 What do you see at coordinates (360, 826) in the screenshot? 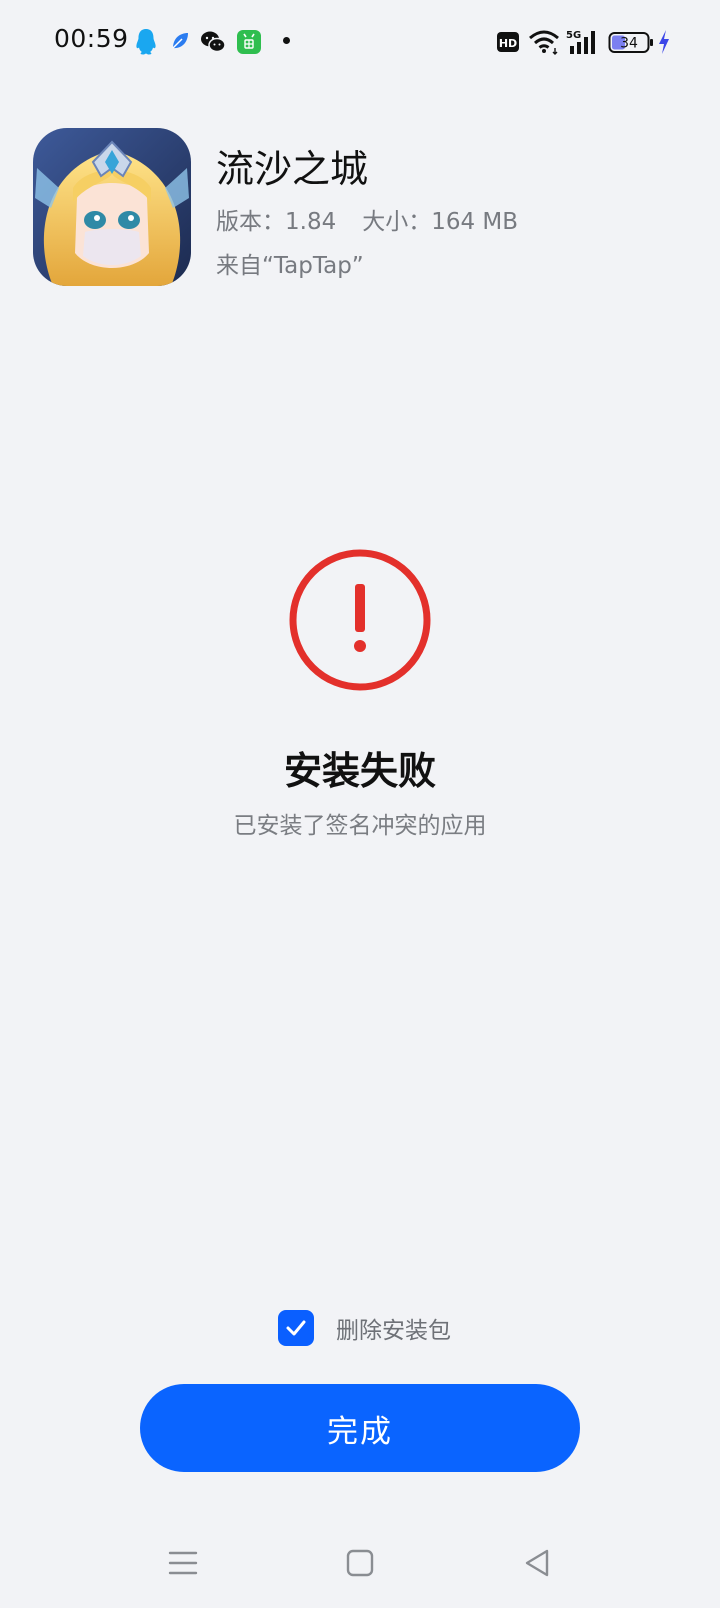
I see `result-reason: 已安装了签名冲突的应用` at bounding box center [360, 826].